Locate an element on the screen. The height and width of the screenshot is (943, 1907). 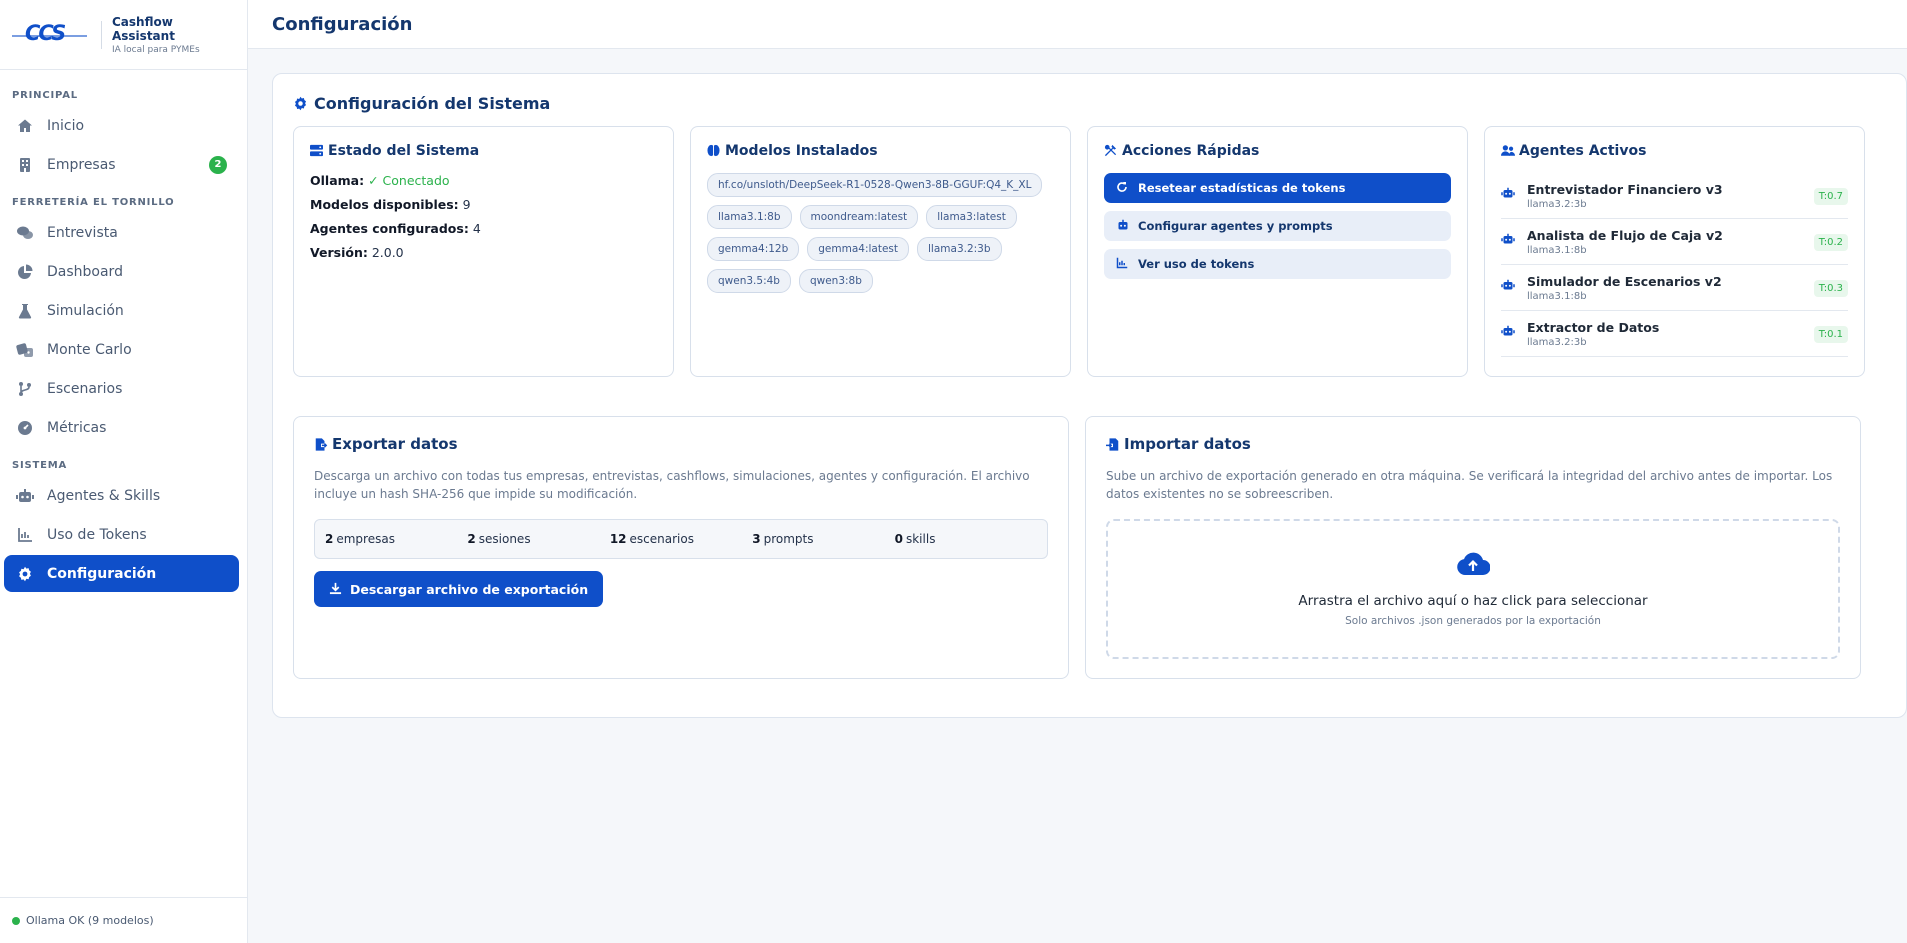
agent-temperature-badge: T:0.7 is located at coordinates (1830, 196).